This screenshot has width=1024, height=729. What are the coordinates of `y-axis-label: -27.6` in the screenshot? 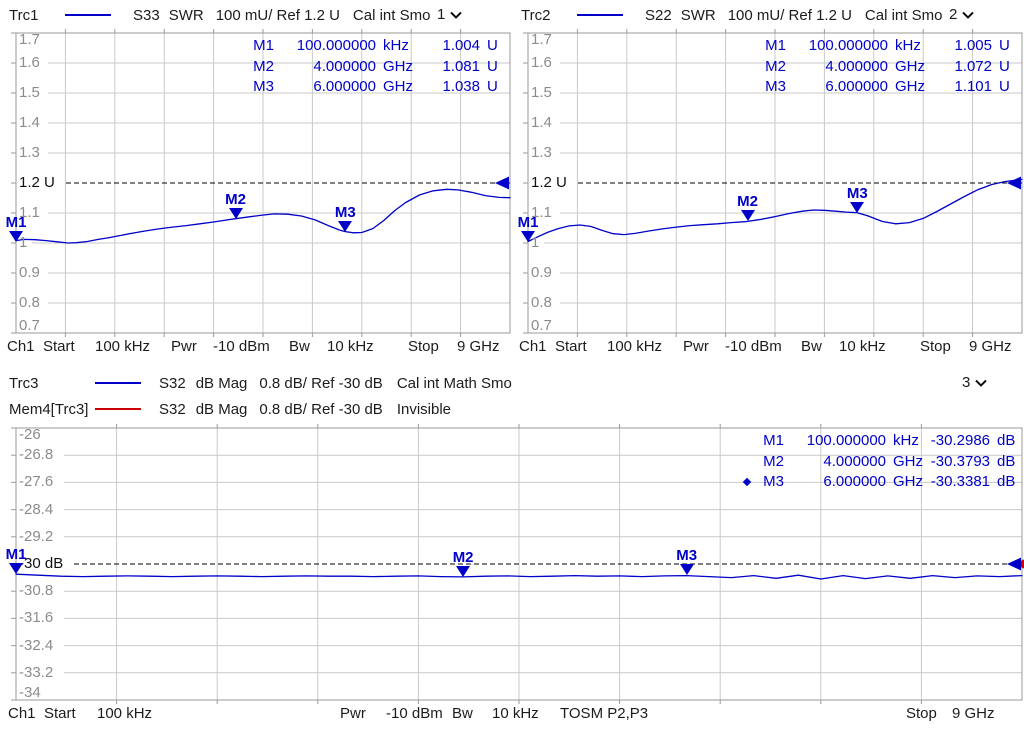 It's located at (36, 482).